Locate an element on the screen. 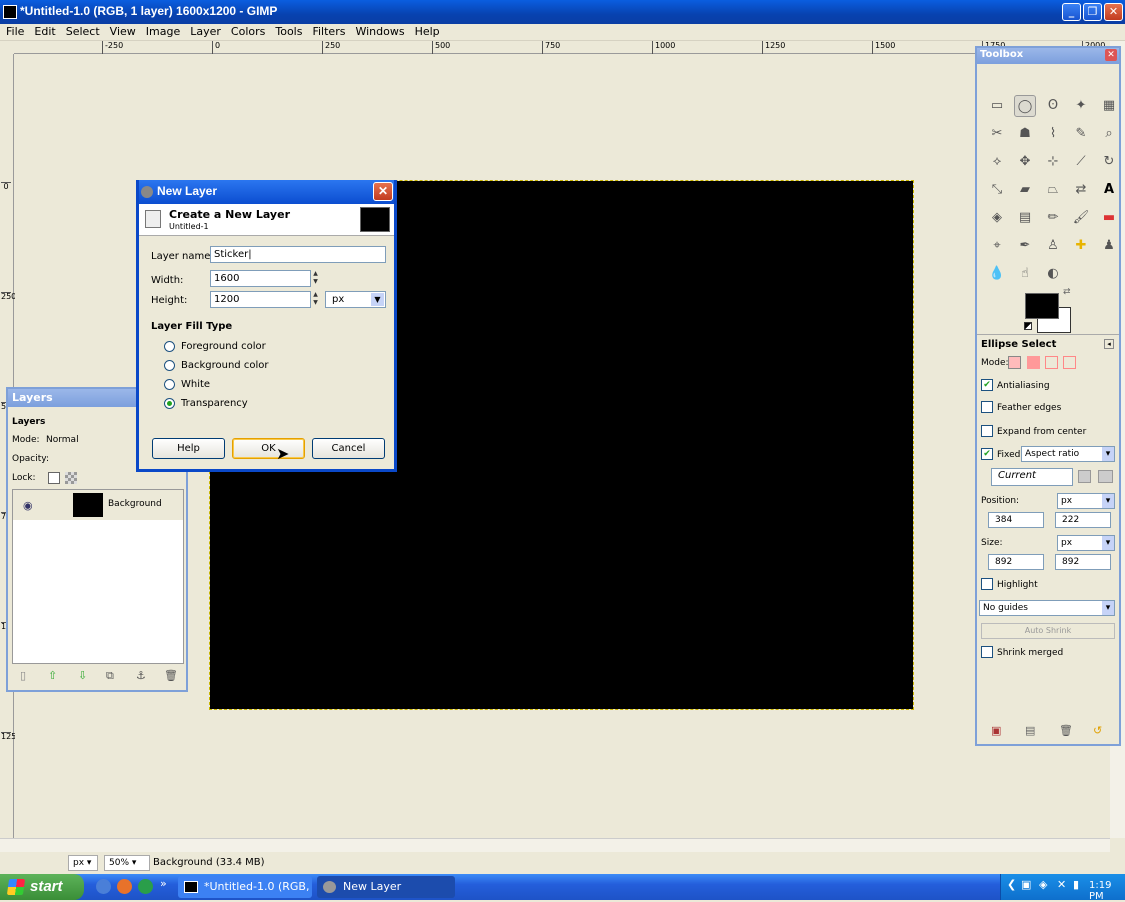 The width and height of the screenshot is (1125, 902). toolbox-titlebar: Toolbox ✕ is located at coordinates (1048, 56).